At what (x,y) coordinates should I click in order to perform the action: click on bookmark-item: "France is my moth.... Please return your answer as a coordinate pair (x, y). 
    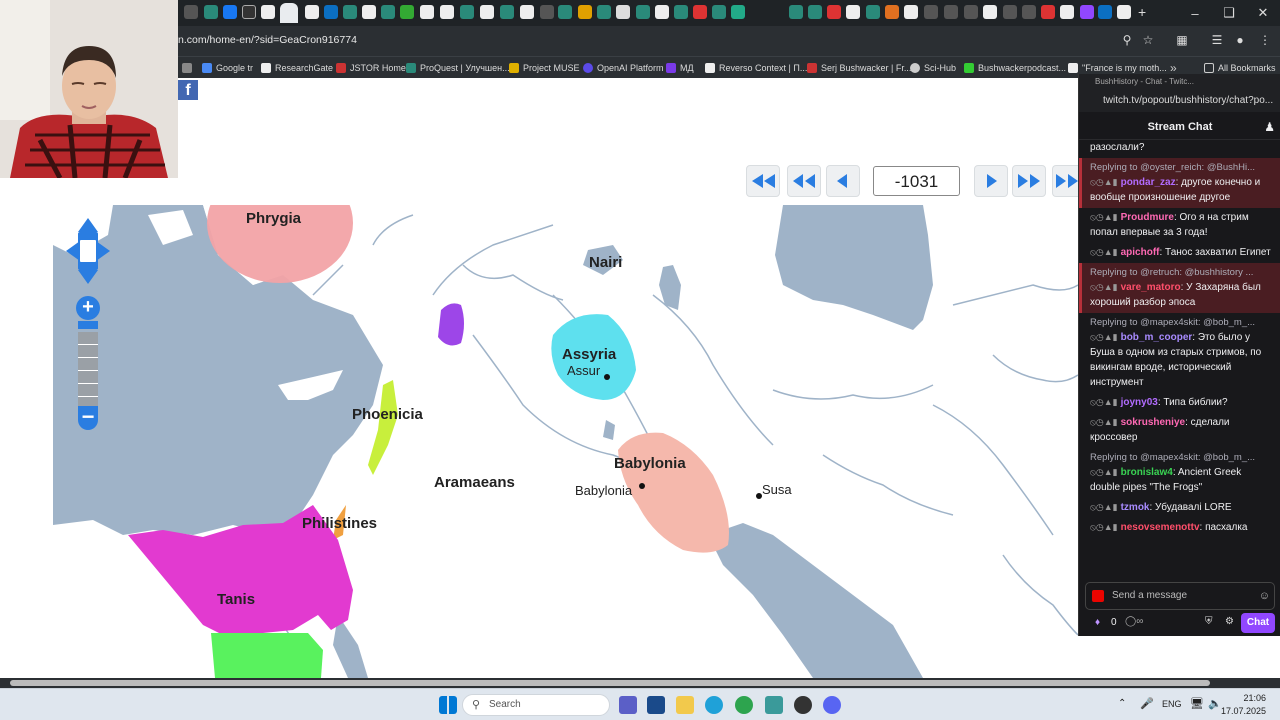
    Looking at the image, I should click on (1117, 68).